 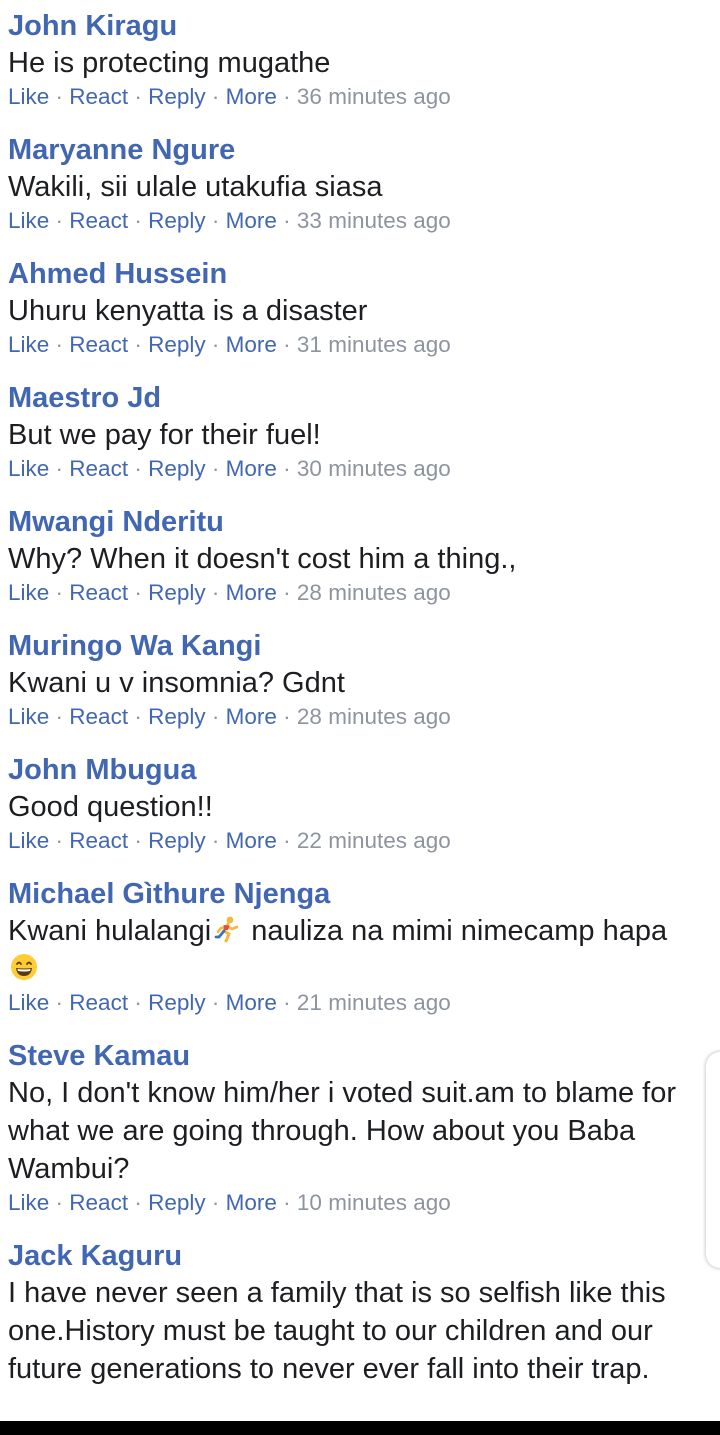 I want to click on comment-author: John Kiragu, so click(x=364, y=26).